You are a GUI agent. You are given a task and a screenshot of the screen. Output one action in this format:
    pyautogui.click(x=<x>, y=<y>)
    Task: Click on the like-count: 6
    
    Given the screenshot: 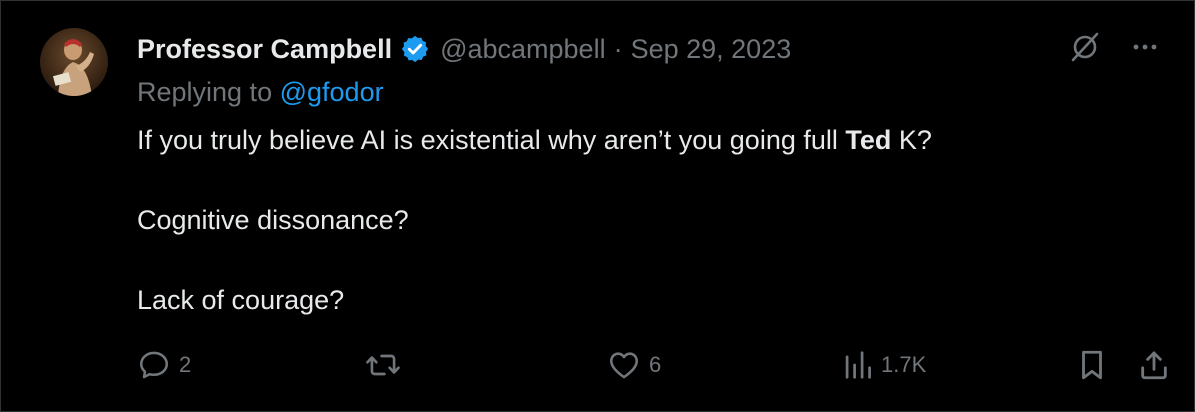 What is the action you would take?
    pyautogui.click(x=655, y=364)
    